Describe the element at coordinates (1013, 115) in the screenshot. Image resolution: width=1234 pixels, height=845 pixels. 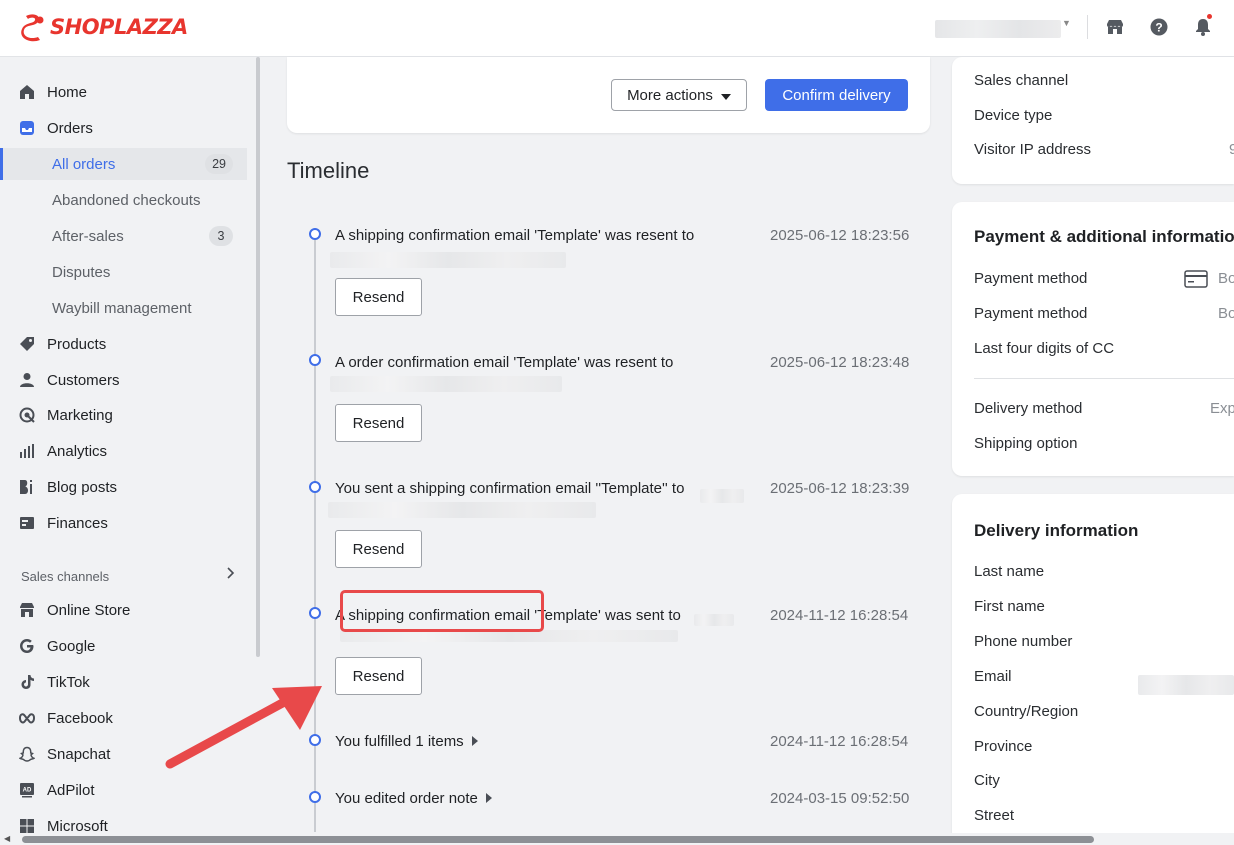
I see `device-type-label: Device type` at that location.